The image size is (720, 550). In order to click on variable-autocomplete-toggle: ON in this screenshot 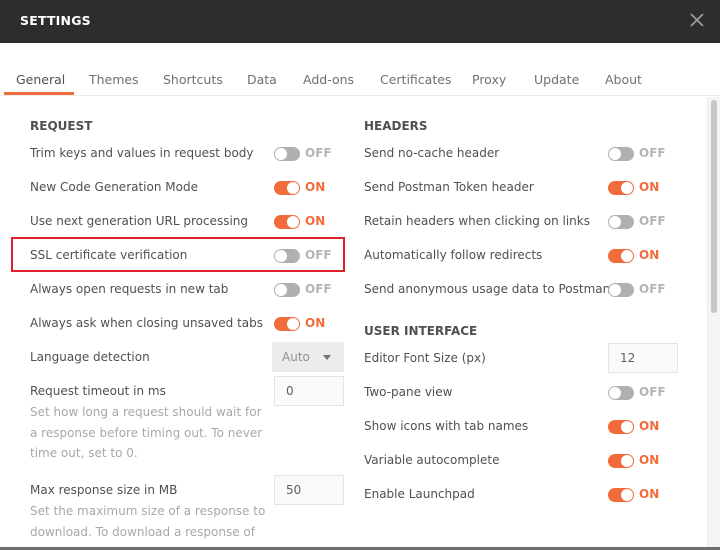, I will do `click(645, 461)`.